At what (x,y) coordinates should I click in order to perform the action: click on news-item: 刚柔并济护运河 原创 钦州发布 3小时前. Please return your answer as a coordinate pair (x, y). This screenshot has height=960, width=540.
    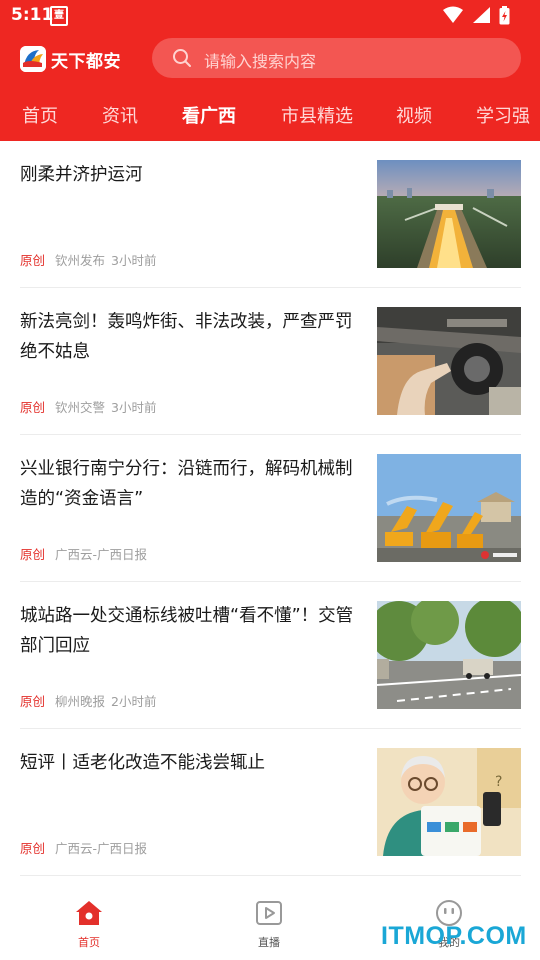
    Looking at the image, I should click on (270, 214).